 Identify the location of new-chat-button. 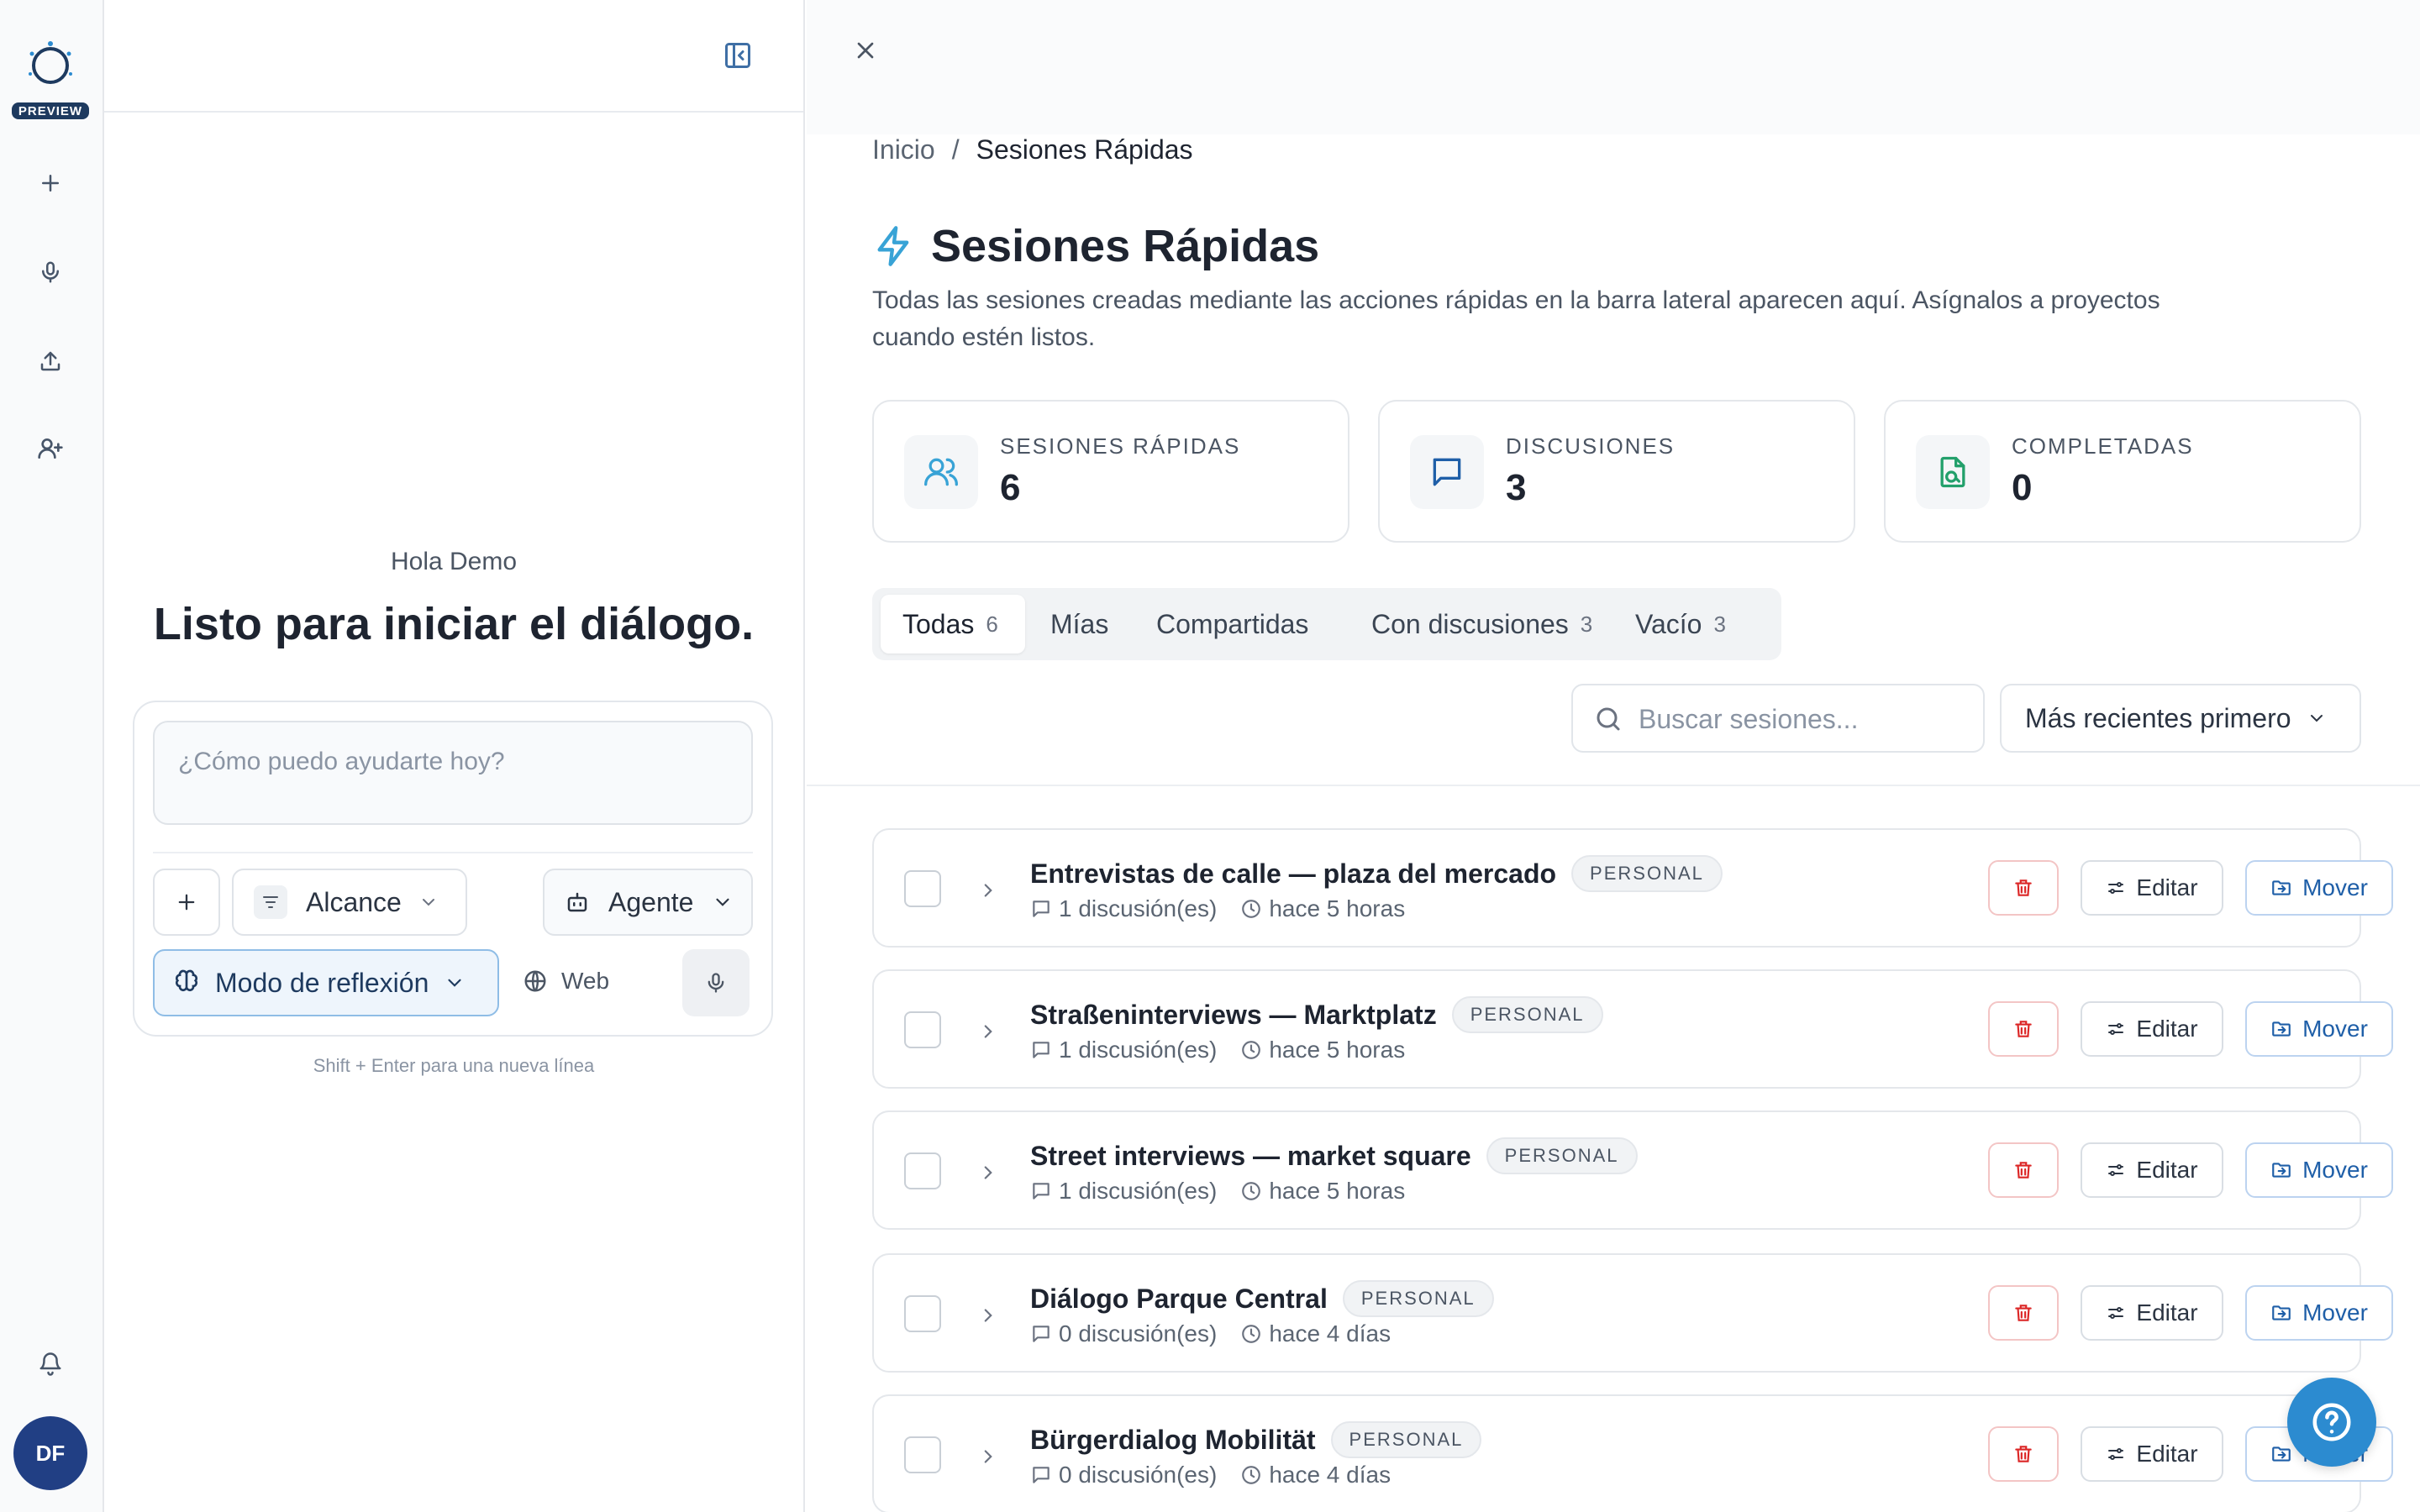
(51, 183).